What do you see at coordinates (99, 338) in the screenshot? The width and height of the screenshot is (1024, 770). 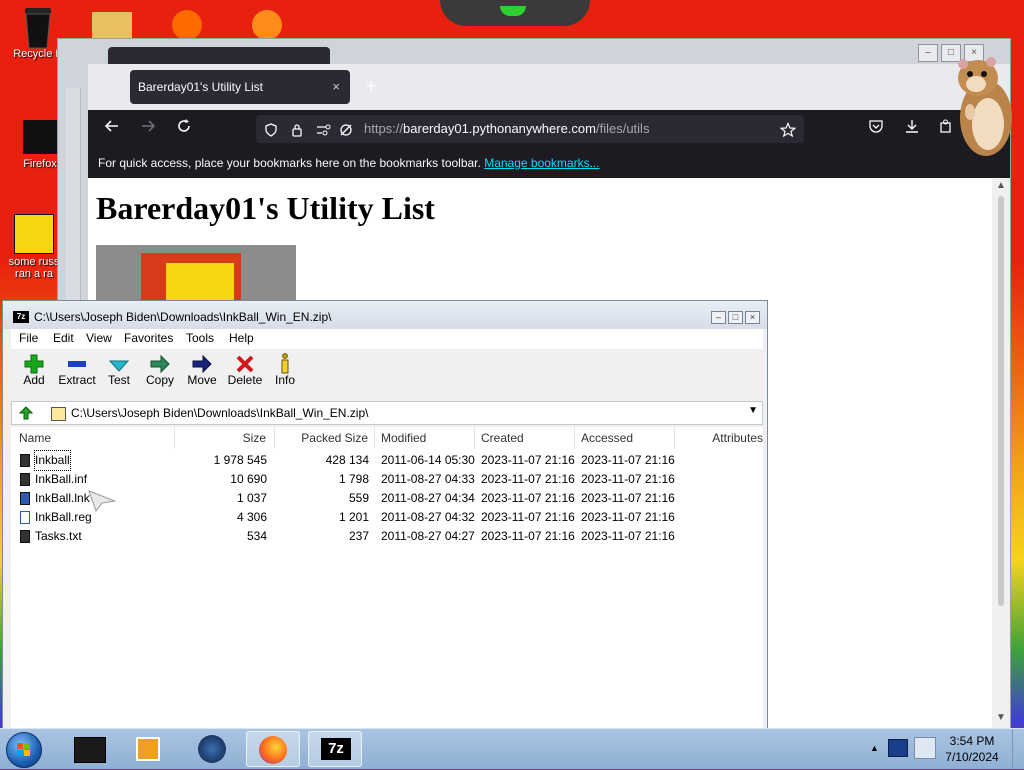 I see `menu-view: View` at bounding box center [99, 338].